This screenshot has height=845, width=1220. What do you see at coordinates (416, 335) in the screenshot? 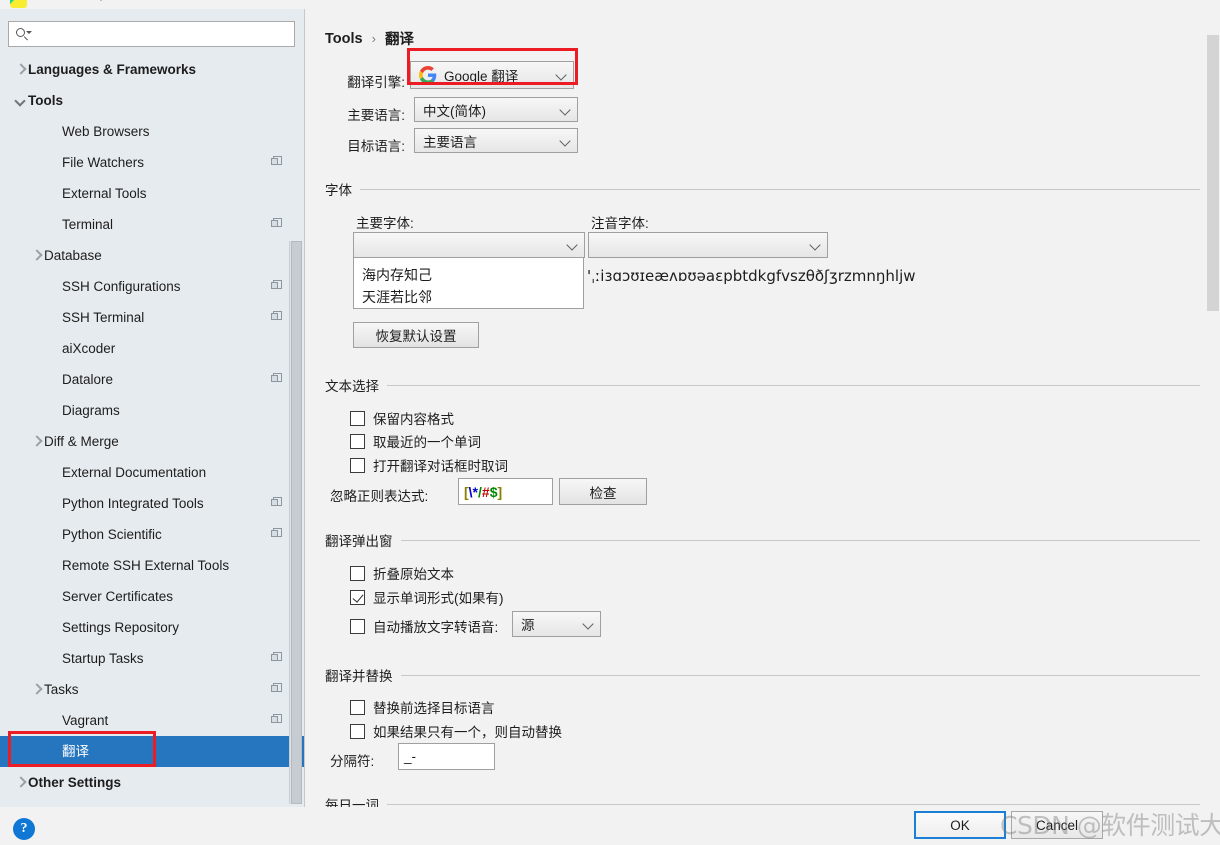
I see `reset-defaults-button: 恢复默认设置` at bounding box center [416, 335].